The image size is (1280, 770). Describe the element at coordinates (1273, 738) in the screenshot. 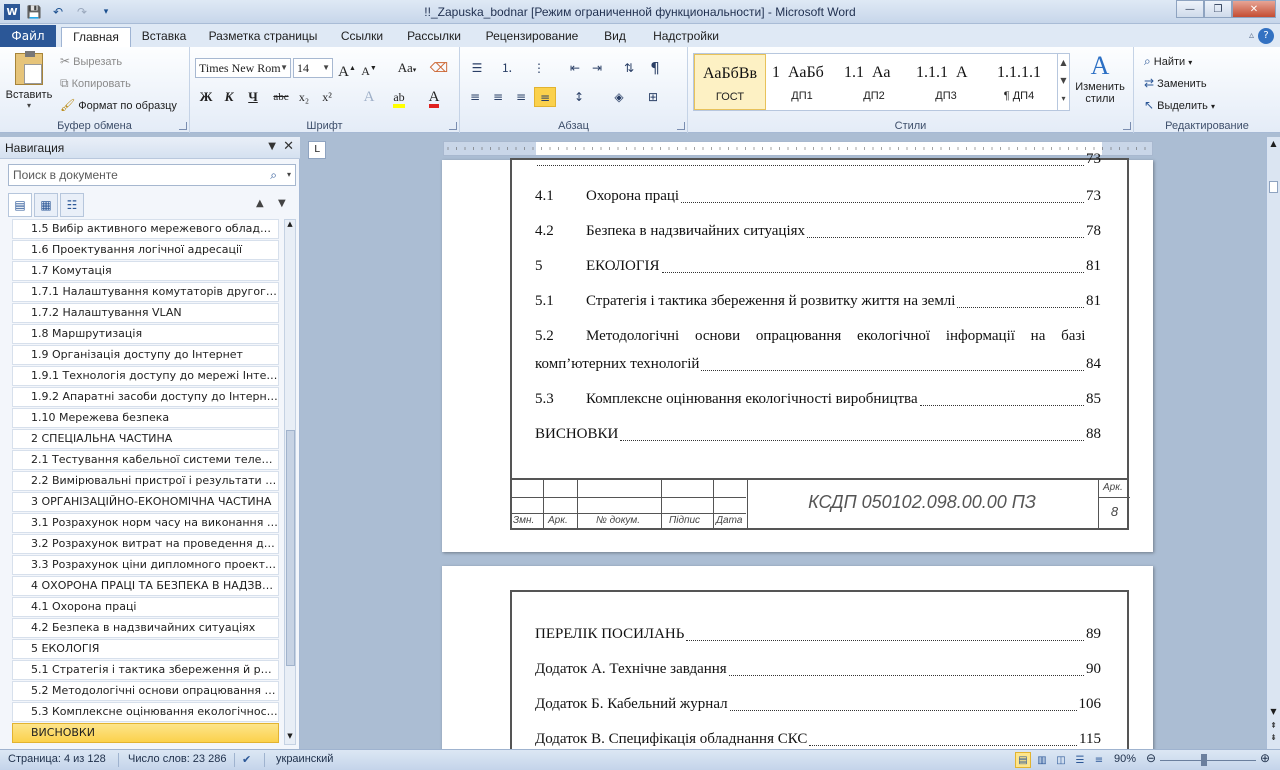

I see `next-page-icon: ⇟` at that location.